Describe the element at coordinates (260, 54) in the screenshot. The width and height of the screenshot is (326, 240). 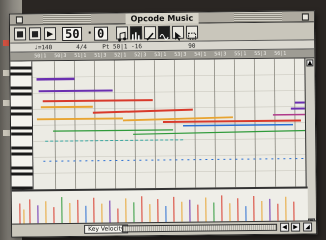
I see `ruler-tick: 55|3` at that location.